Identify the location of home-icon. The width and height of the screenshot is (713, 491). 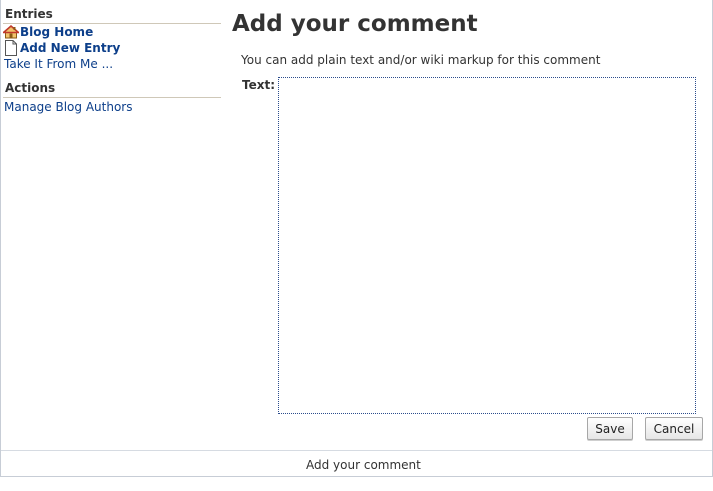
(11, 32).